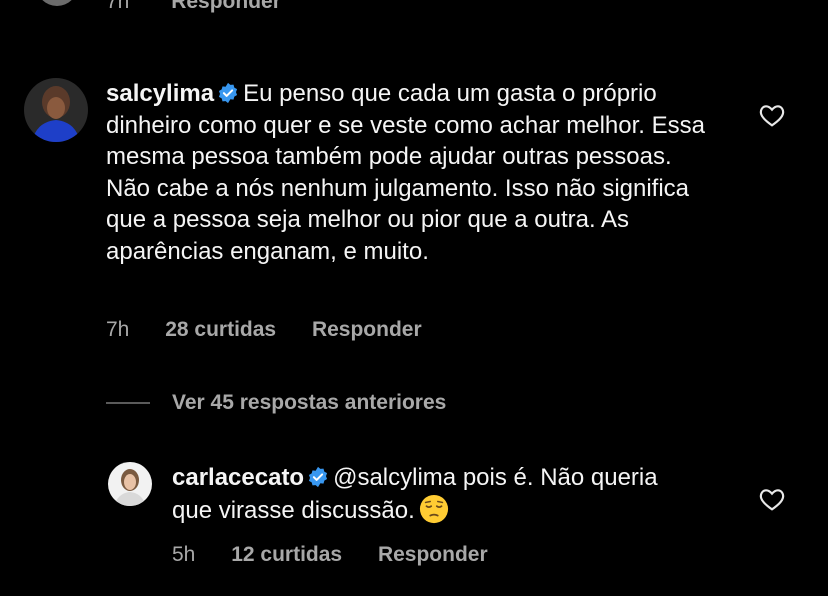 This screenshot has width=828, height=596. Describe the element at coordinates (184, 554) in the screenshot. I see `comment-carlacecato-time: 5h` at that location.